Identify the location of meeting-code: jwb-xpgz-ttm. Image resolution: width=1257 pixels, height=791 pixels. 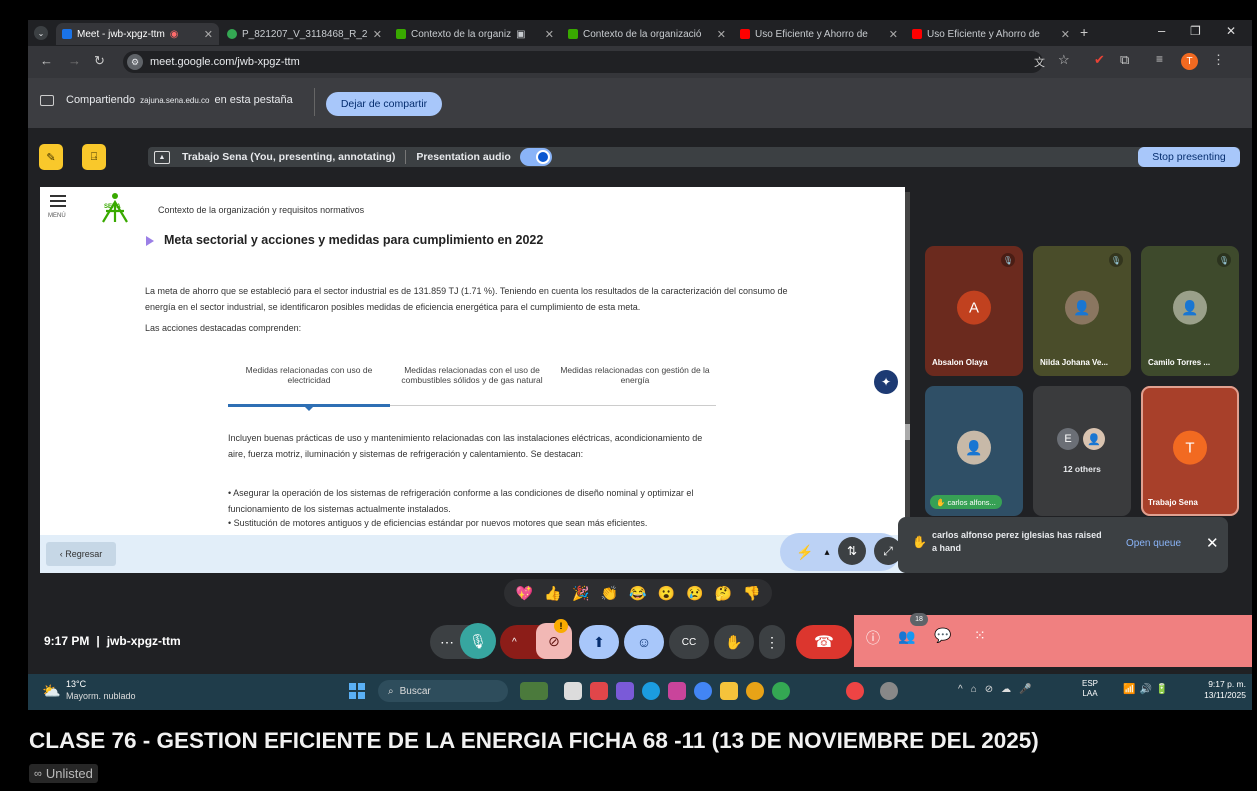
(143, 641).